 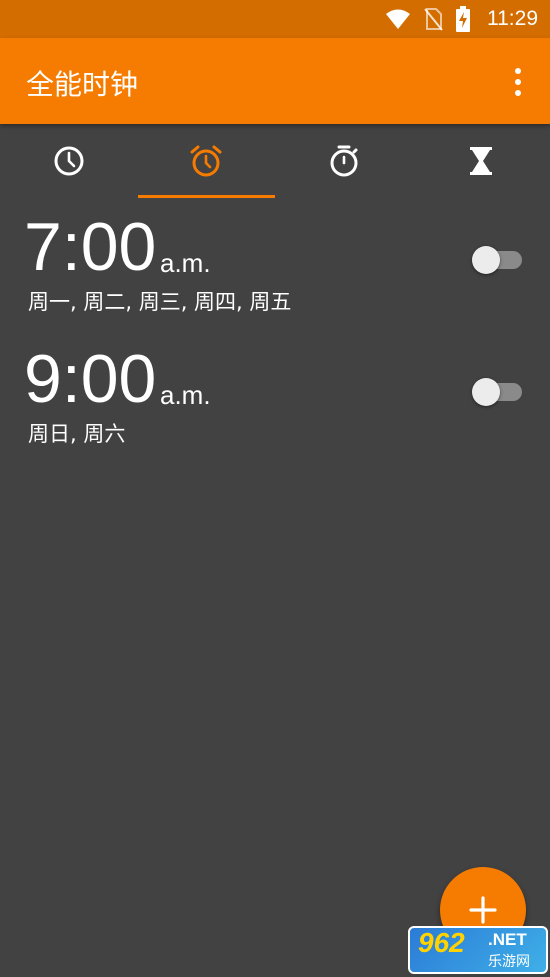 I want to click on status-bar: 11:29, so click(x=275, y=19).